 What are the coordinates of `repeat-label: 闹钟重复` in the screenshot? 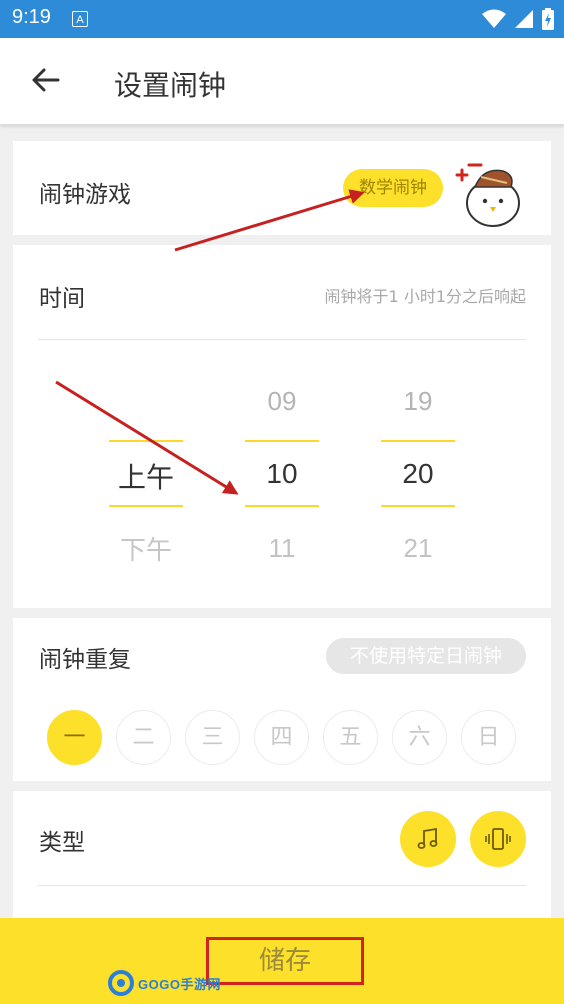 It's located at (85, 660).